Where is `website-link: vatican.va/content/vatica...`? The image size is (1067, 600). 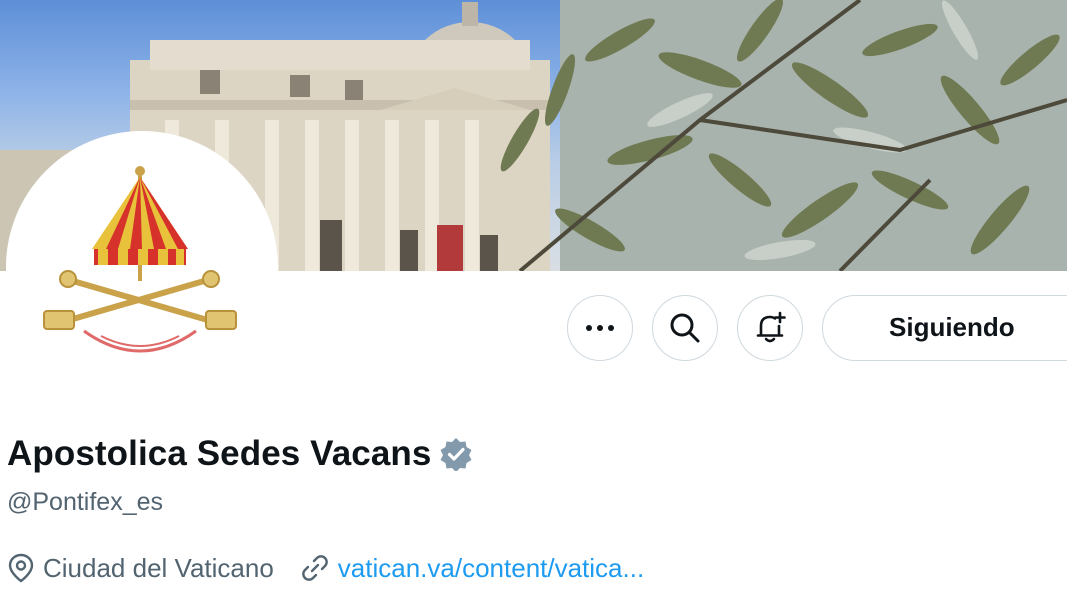 website-link: vatican.va/content/vatica... is located at coordinates (491, 568).